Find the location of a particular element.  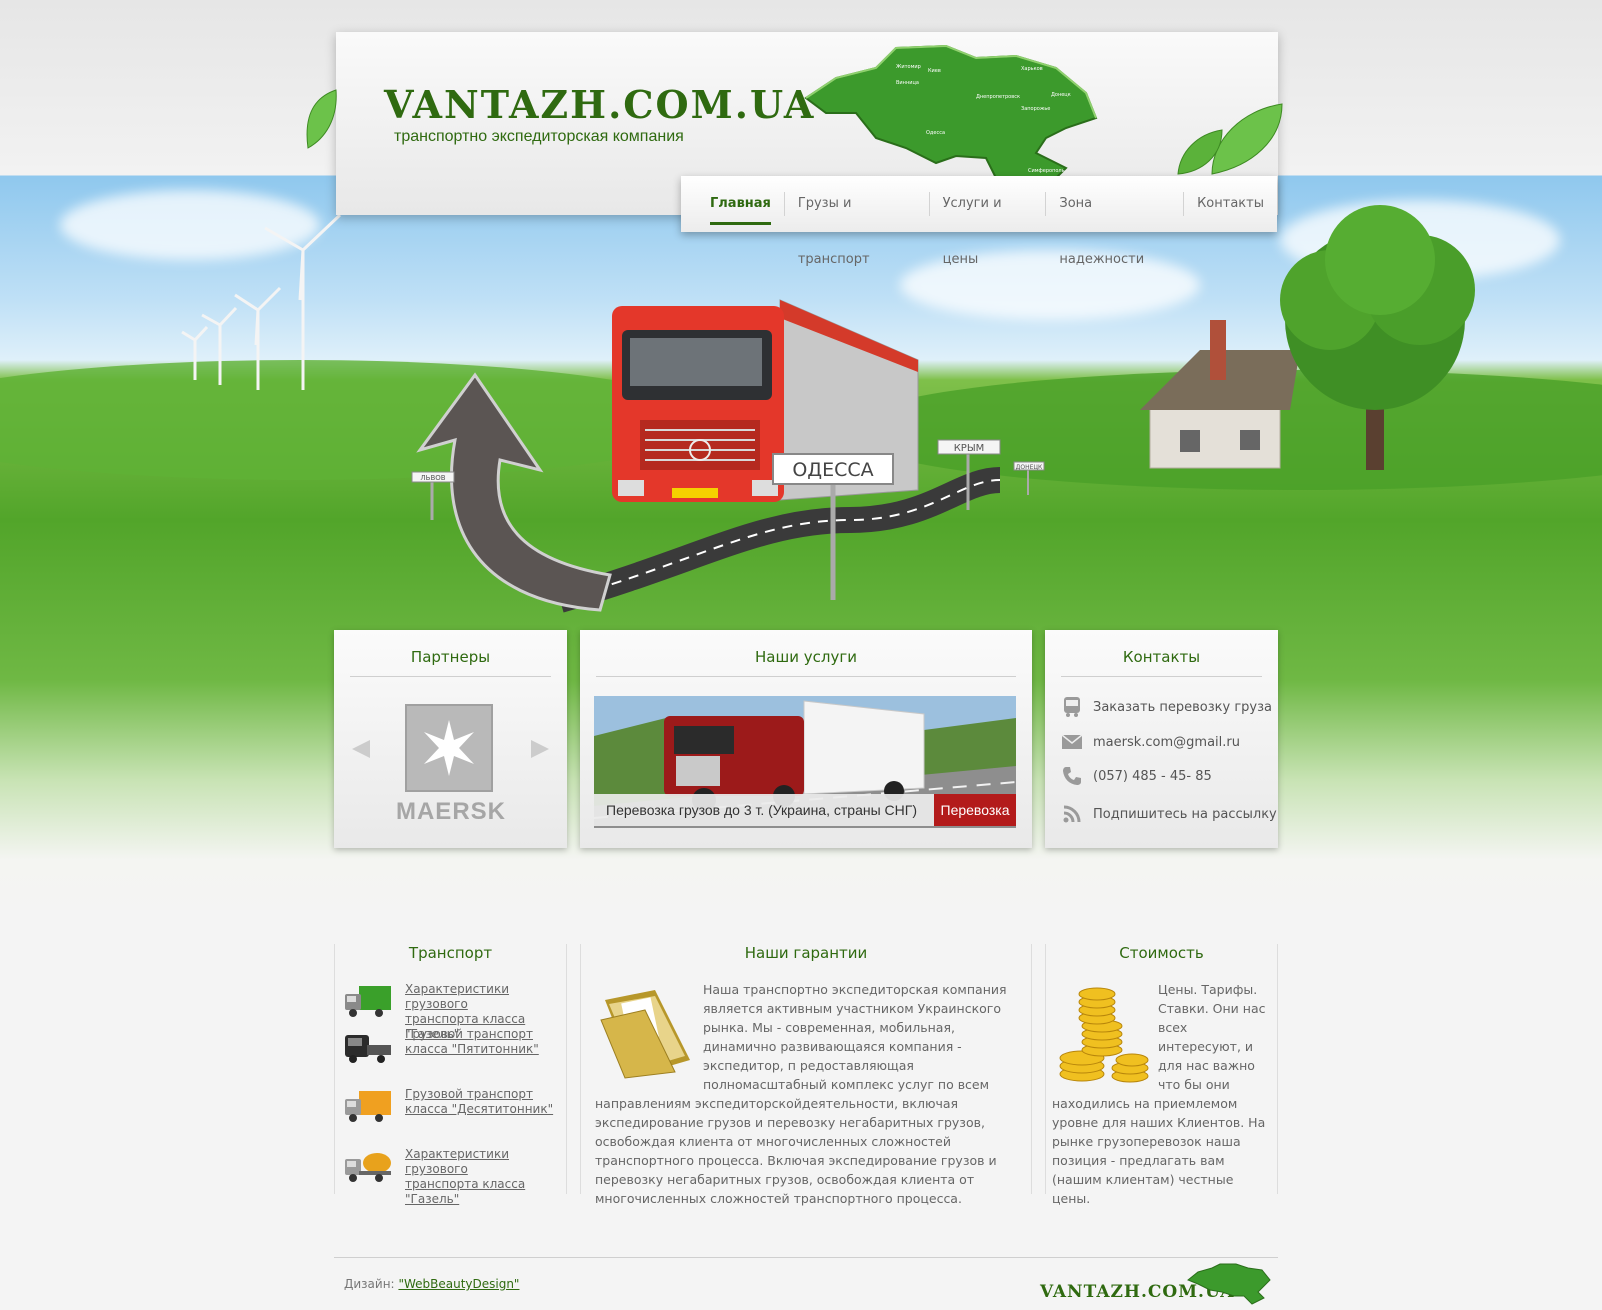

map-label: Днепропетровск is located at coordinates (998, 97).